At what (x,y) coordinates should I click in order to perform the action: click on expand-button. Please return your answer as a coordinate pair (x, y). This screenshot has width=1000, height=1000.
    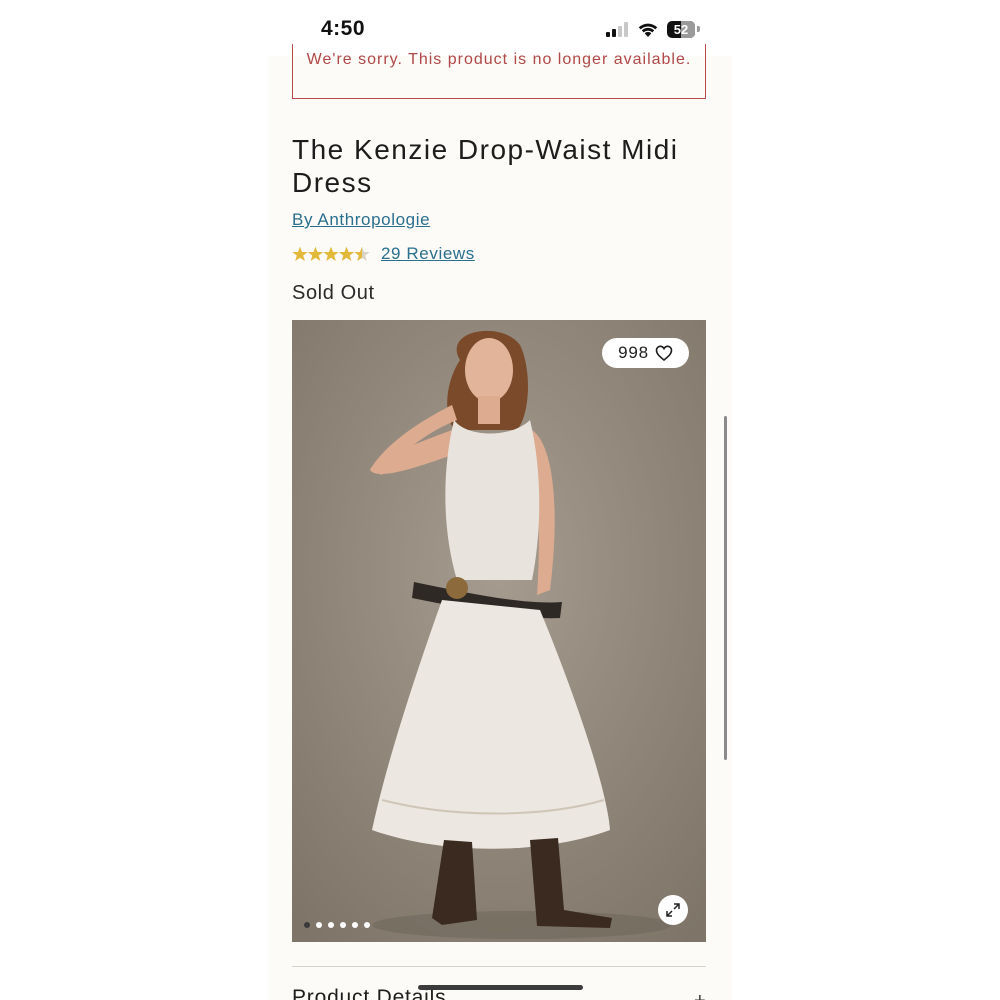
    Looking at the image, I should click on (673, 910).